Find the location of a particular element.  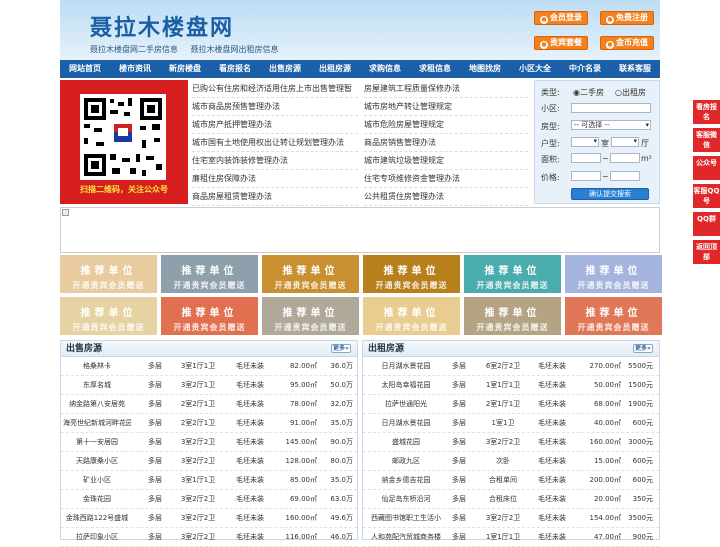

listing-name: 金珠花园 is located at coordinates (97, 499).